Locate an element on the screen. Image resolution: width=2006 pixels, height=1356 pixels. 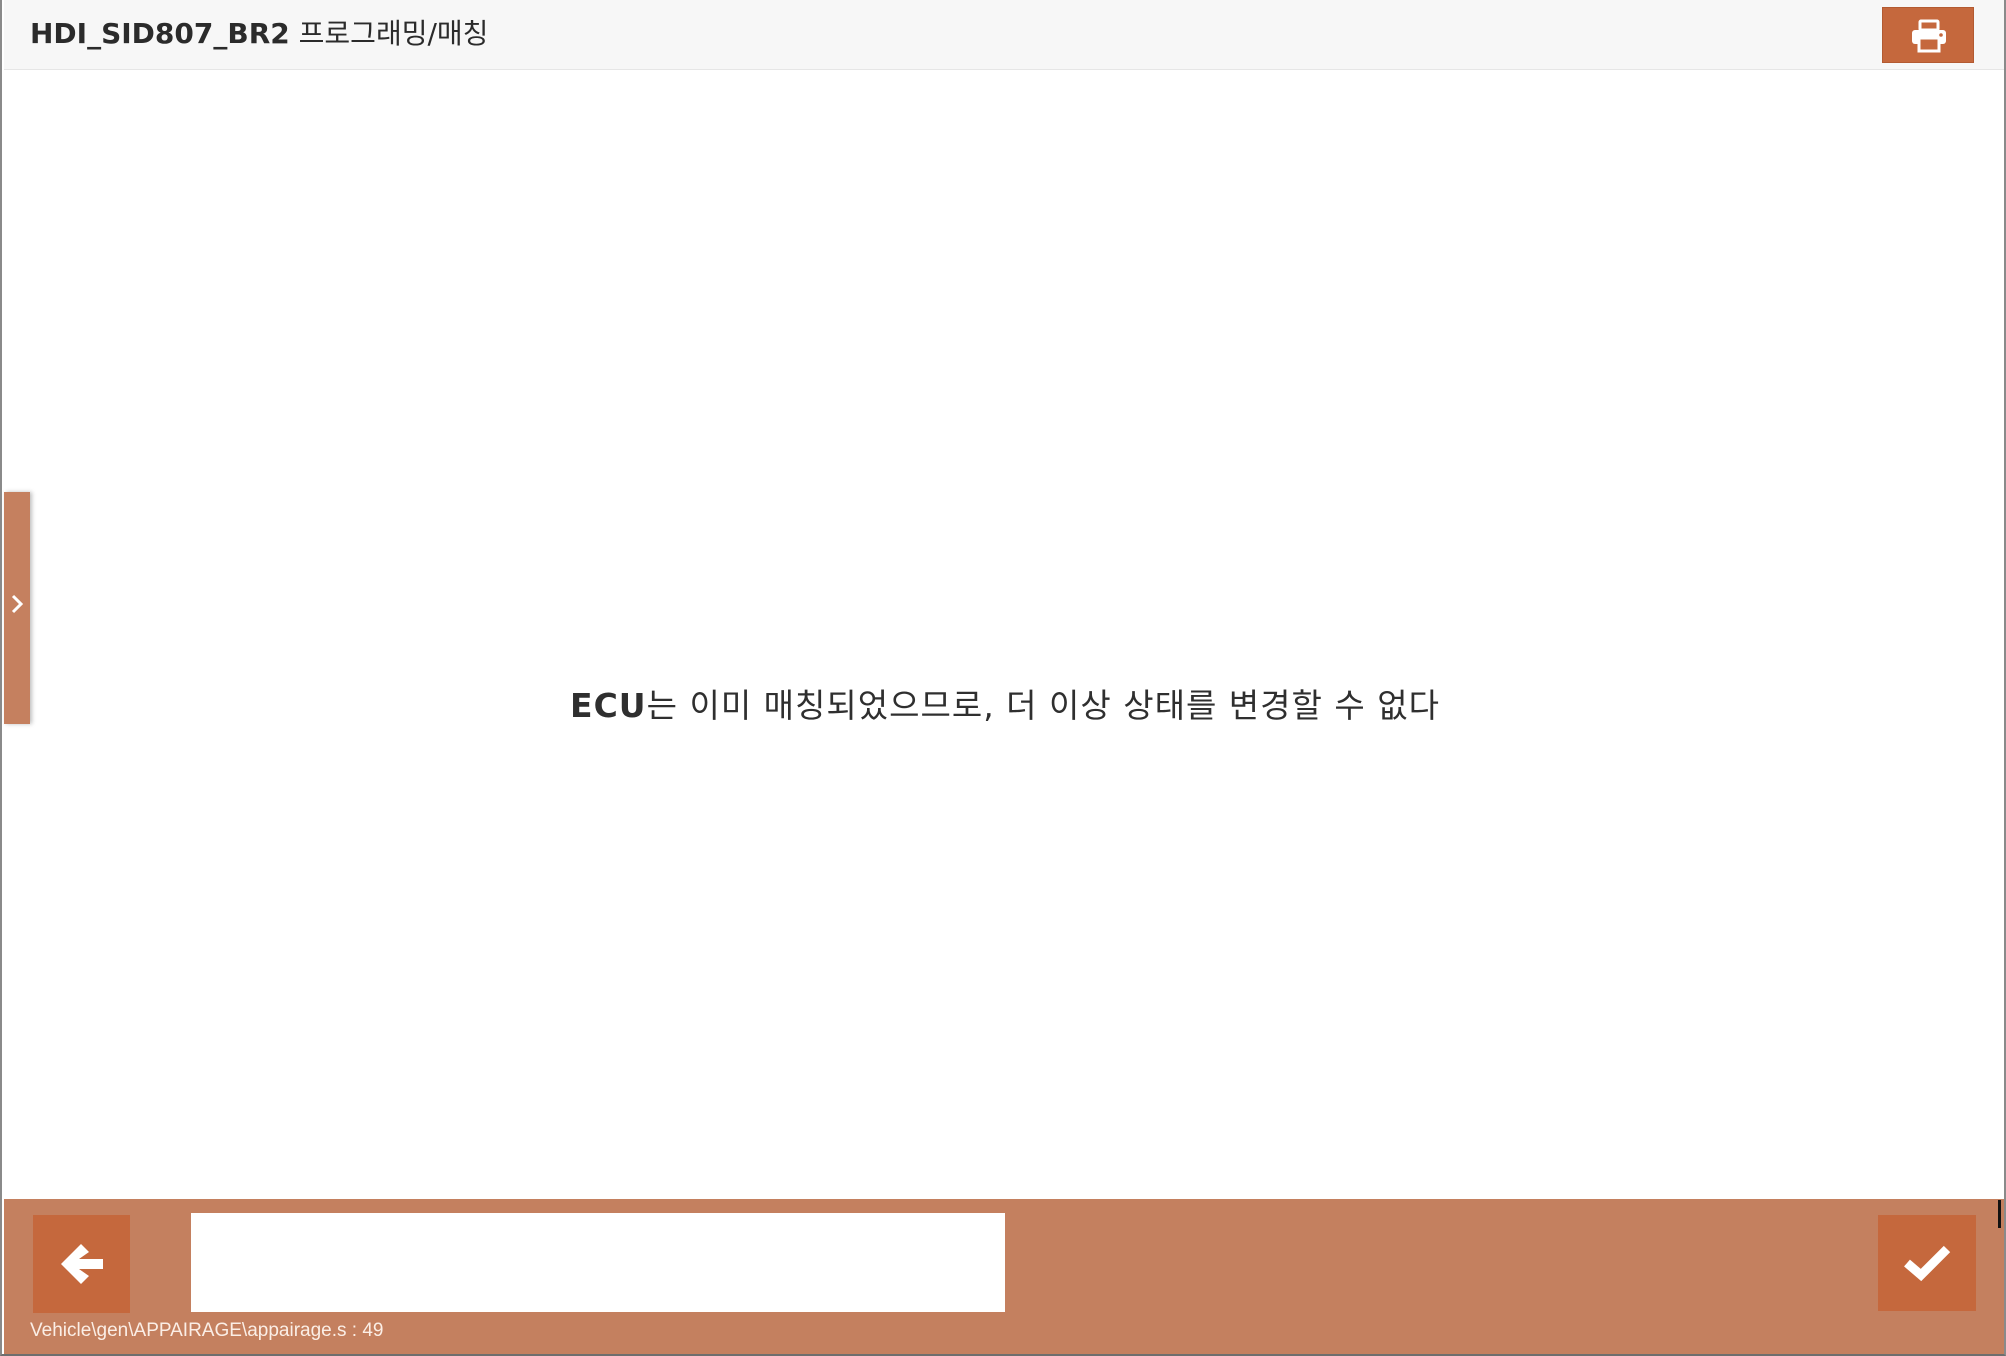
back-button is located at coordinates (81, 1264).